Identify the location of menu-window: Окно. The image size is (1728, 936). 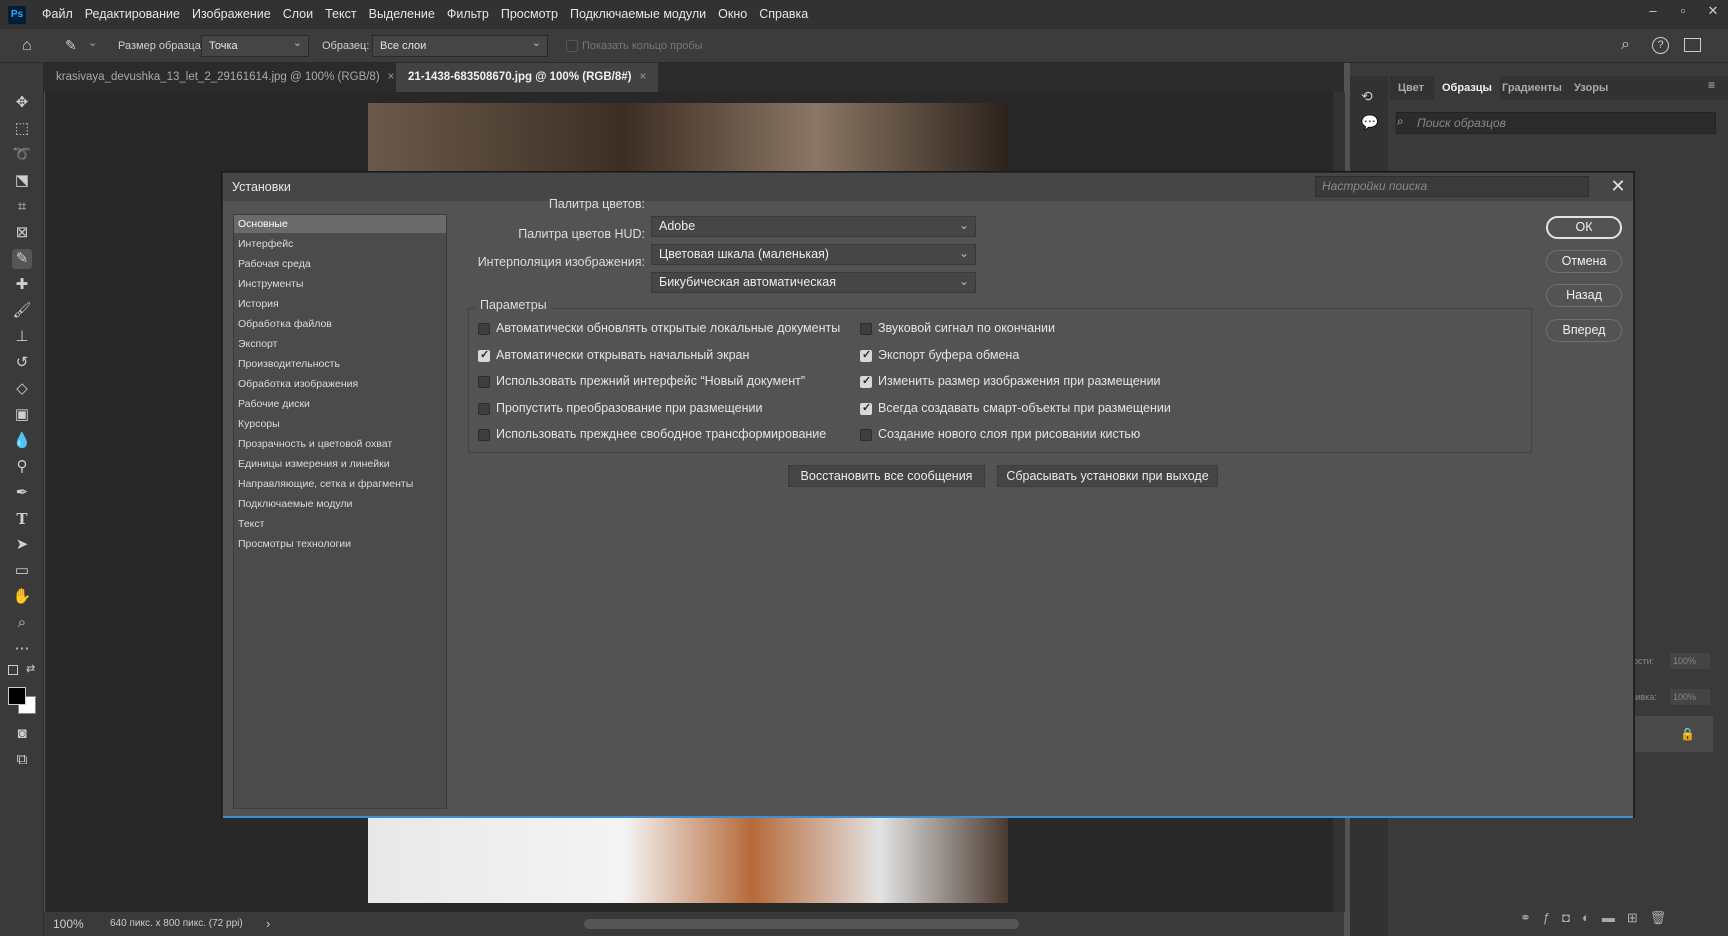
(732, 14).